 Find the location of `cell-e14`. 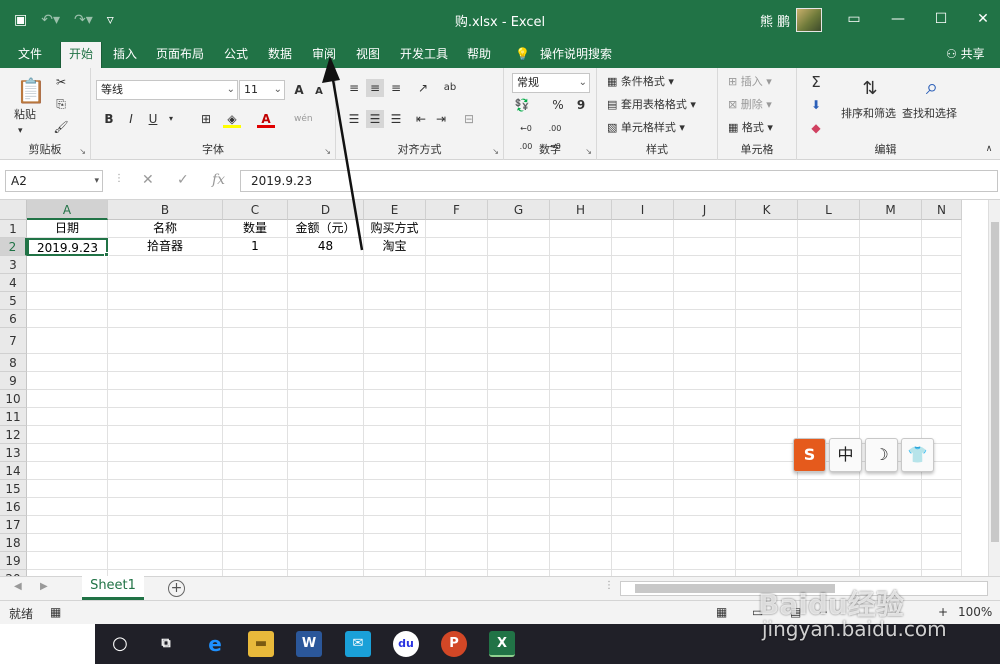

cell-e14 is located at coordinates (395, 471).